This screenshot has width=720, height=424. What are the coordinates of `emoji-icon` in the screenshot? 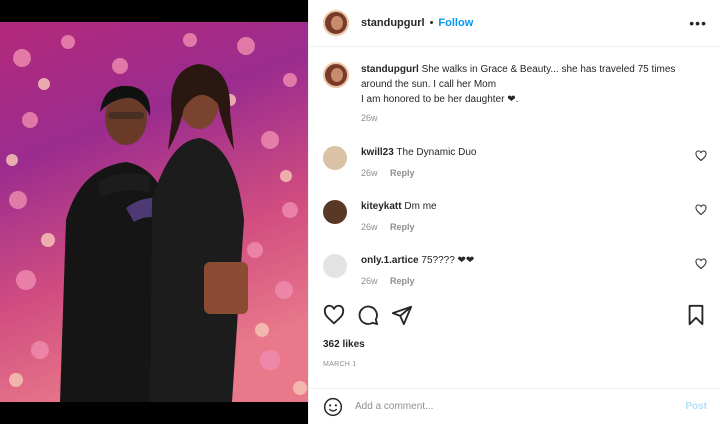 It's located at (333, 407).